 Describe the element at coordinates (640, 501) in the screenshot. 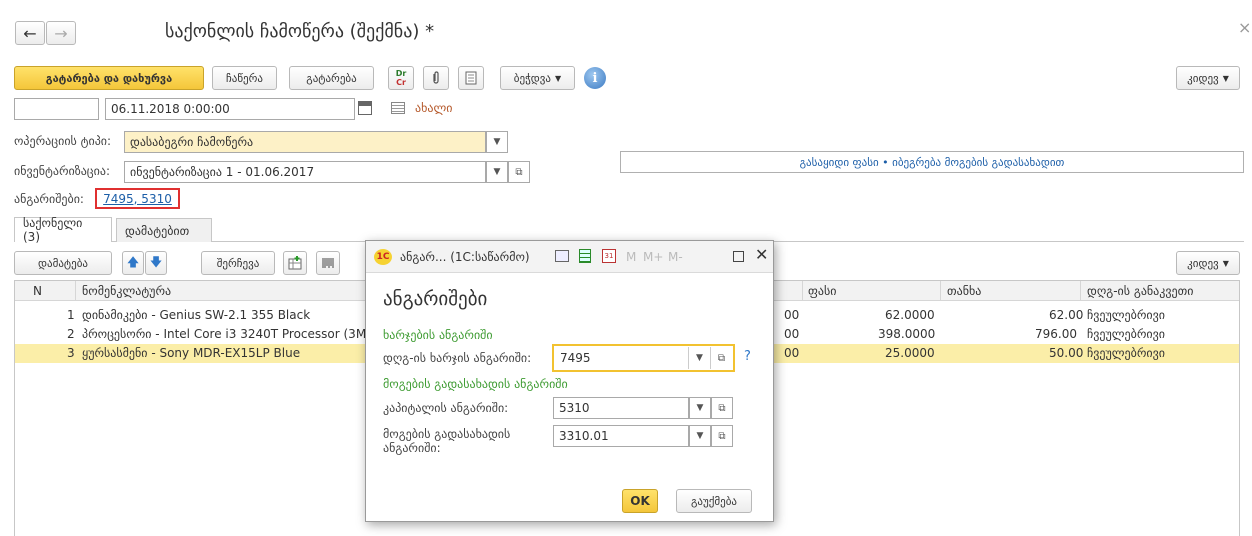

I see `ok-button: OK` at that location.